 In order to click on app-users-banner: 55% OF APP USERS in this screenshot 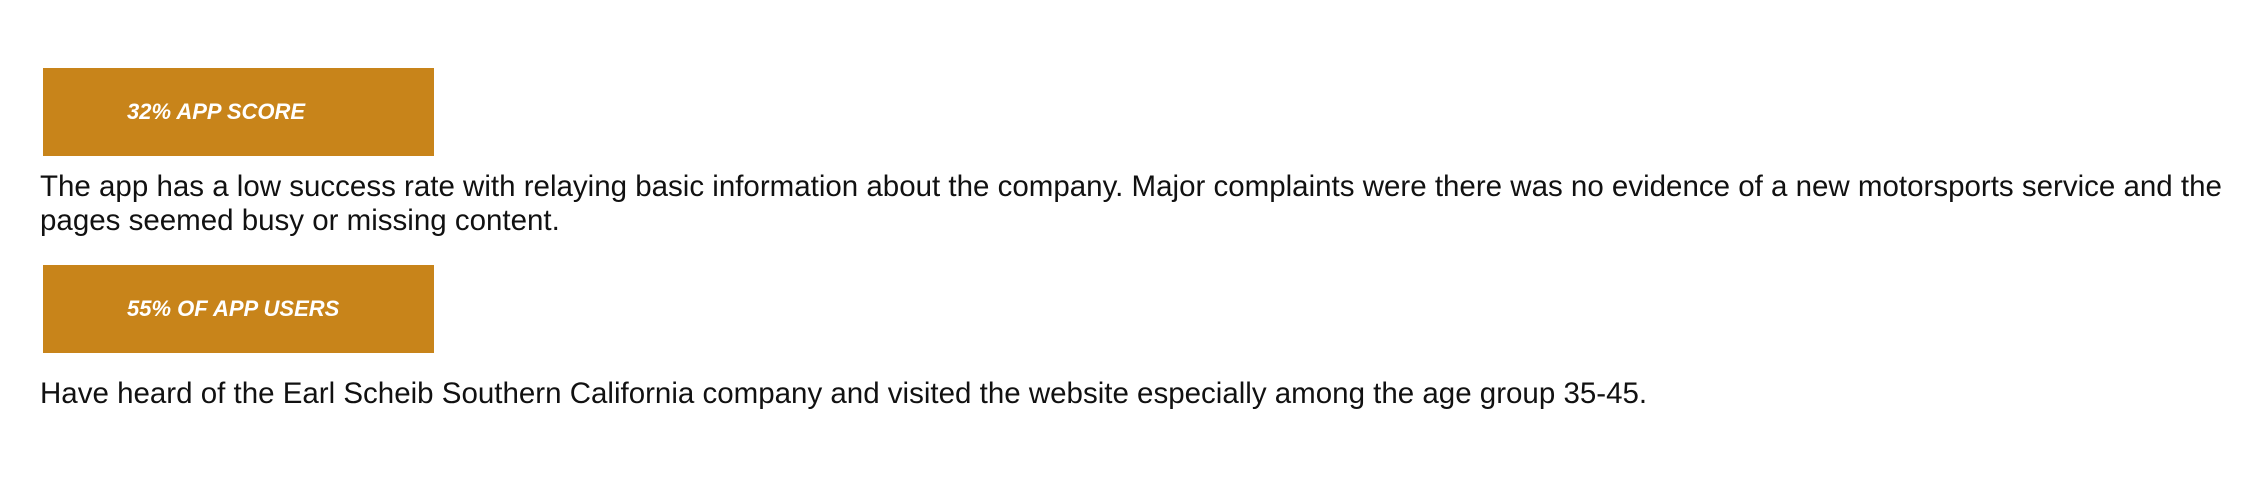, I will do `click(238, 309)`.